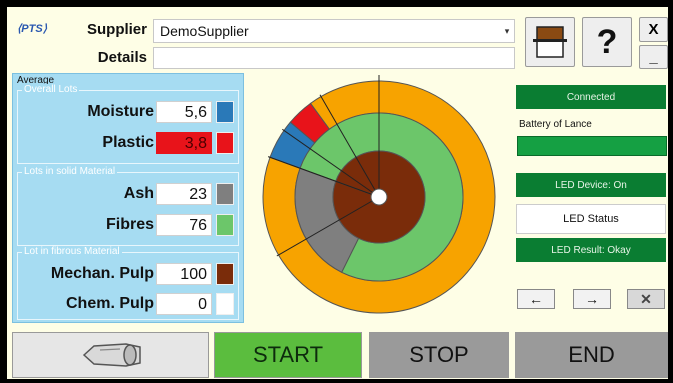  What do you see at coordinates (591, 219) in the screenshot?
I see `led-status-box: LED Status` at bounding box center [591, 219].